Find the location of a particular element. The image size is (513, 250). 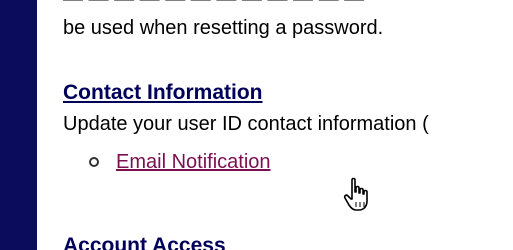

hand-pointer-icon is located at coordinates (355, 194).